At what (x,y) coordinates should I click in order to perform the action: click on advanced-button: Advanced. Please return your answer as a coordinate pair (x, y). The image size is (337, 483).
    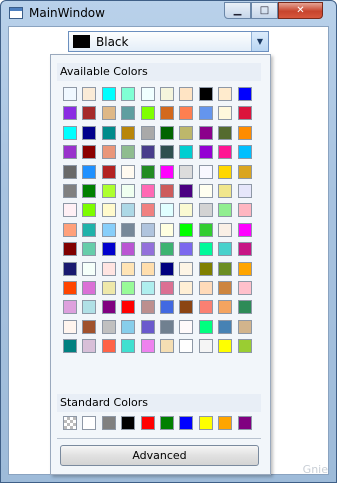
    Looking at the image, I should click on (159, 455).